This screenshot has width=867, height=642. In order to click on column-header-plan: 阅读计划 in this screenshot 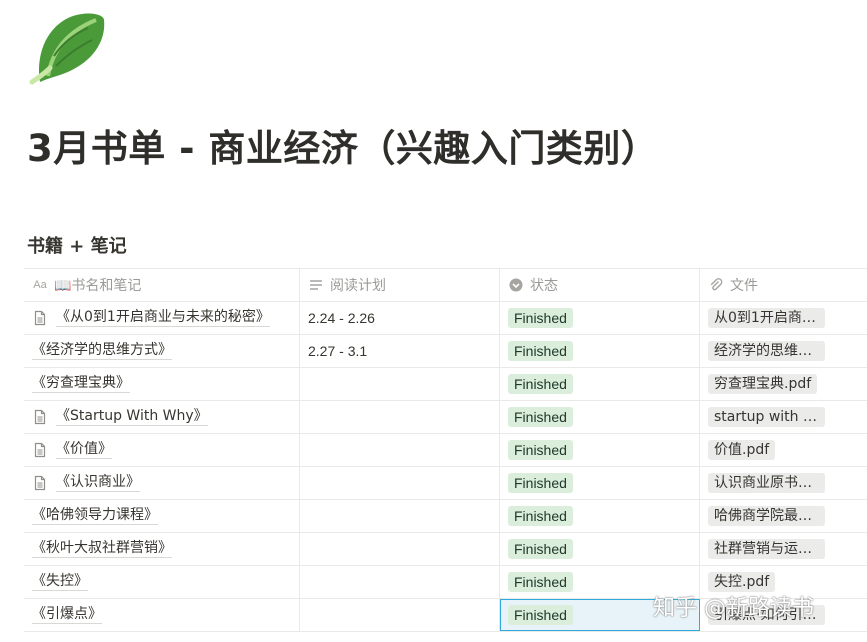, I will do `click(400, 285)`.